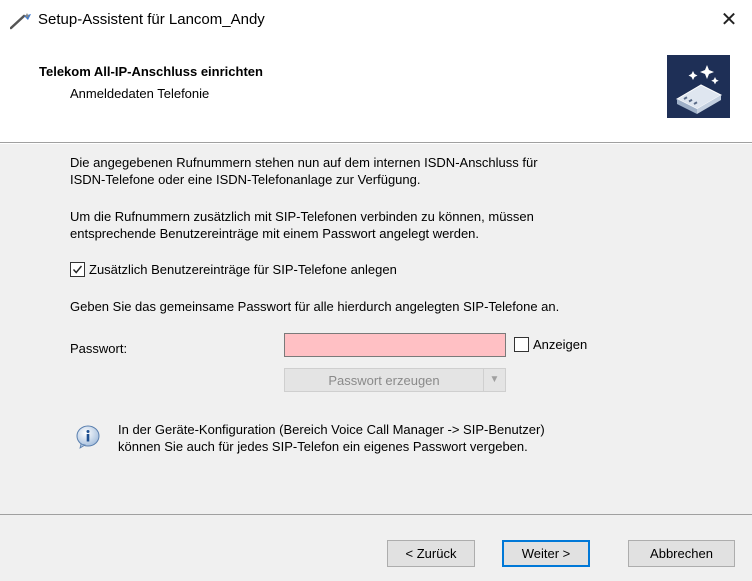 Image resolution: width=752 pixels, height=581 pixels. I want to click on info-icon, so click(88, 437).